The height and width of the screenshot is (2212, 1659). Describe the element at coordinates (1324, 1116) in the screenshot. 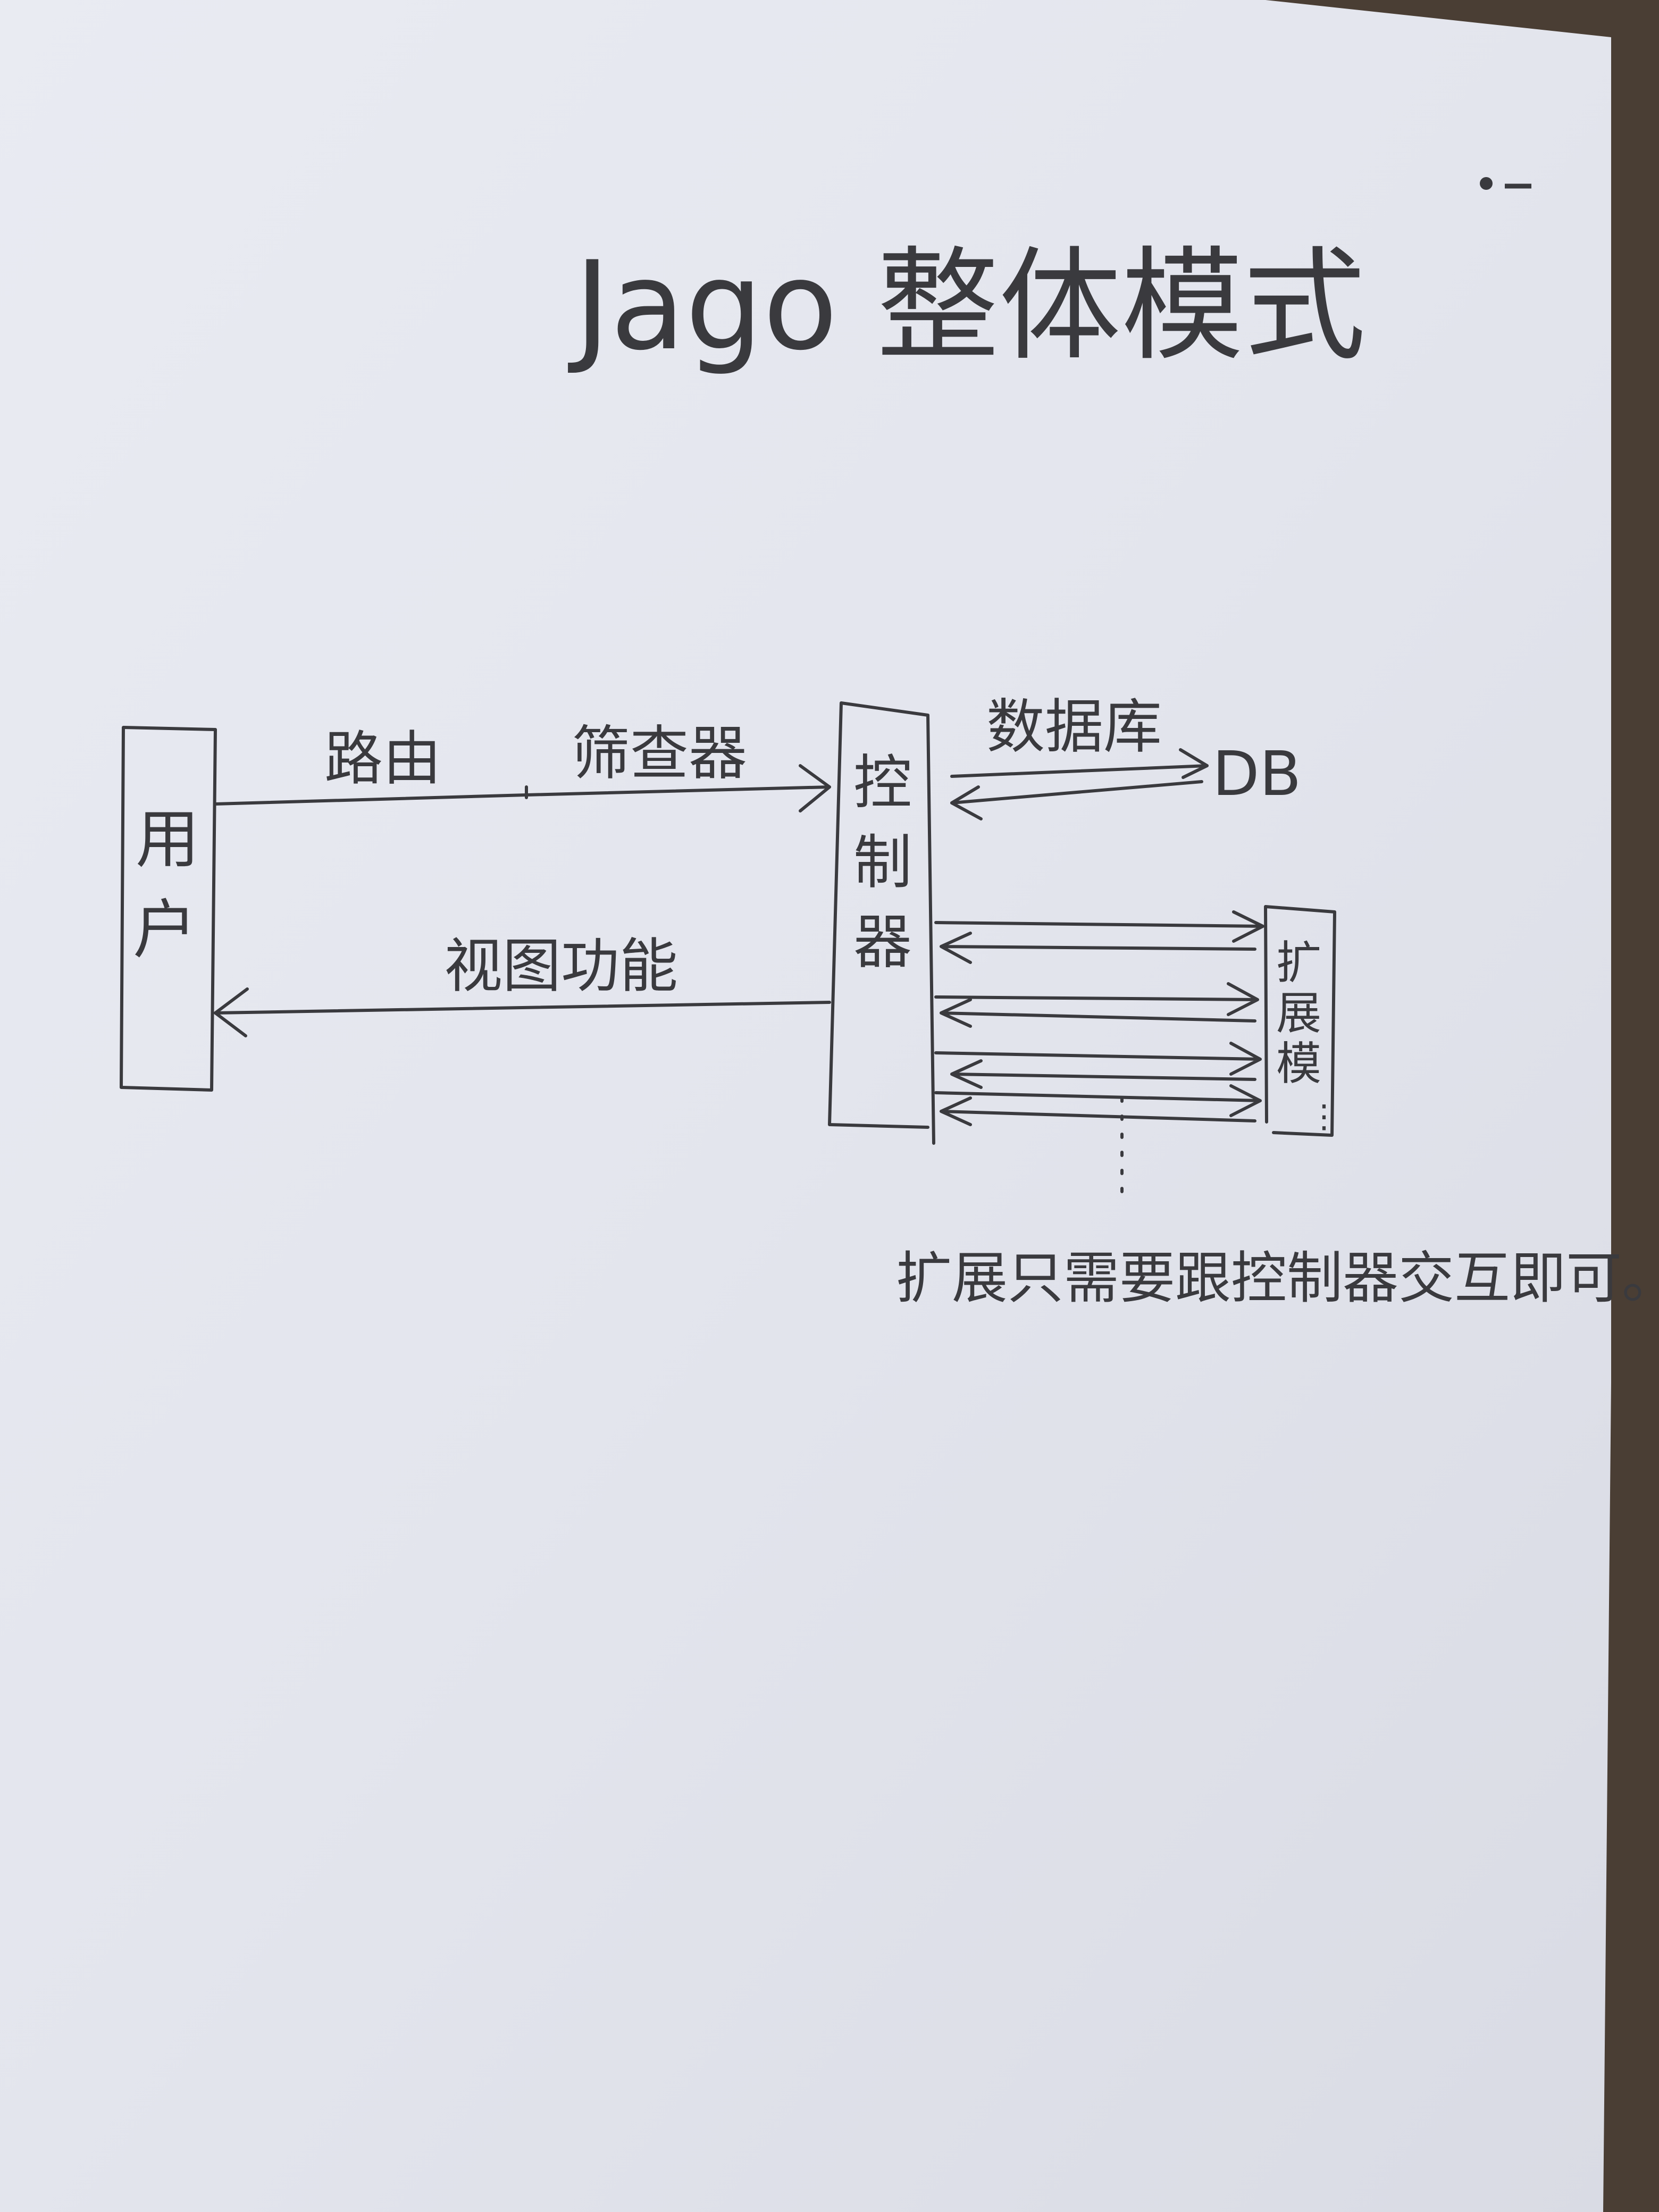

I see `extension-ellipsis: ⋮` at that location.